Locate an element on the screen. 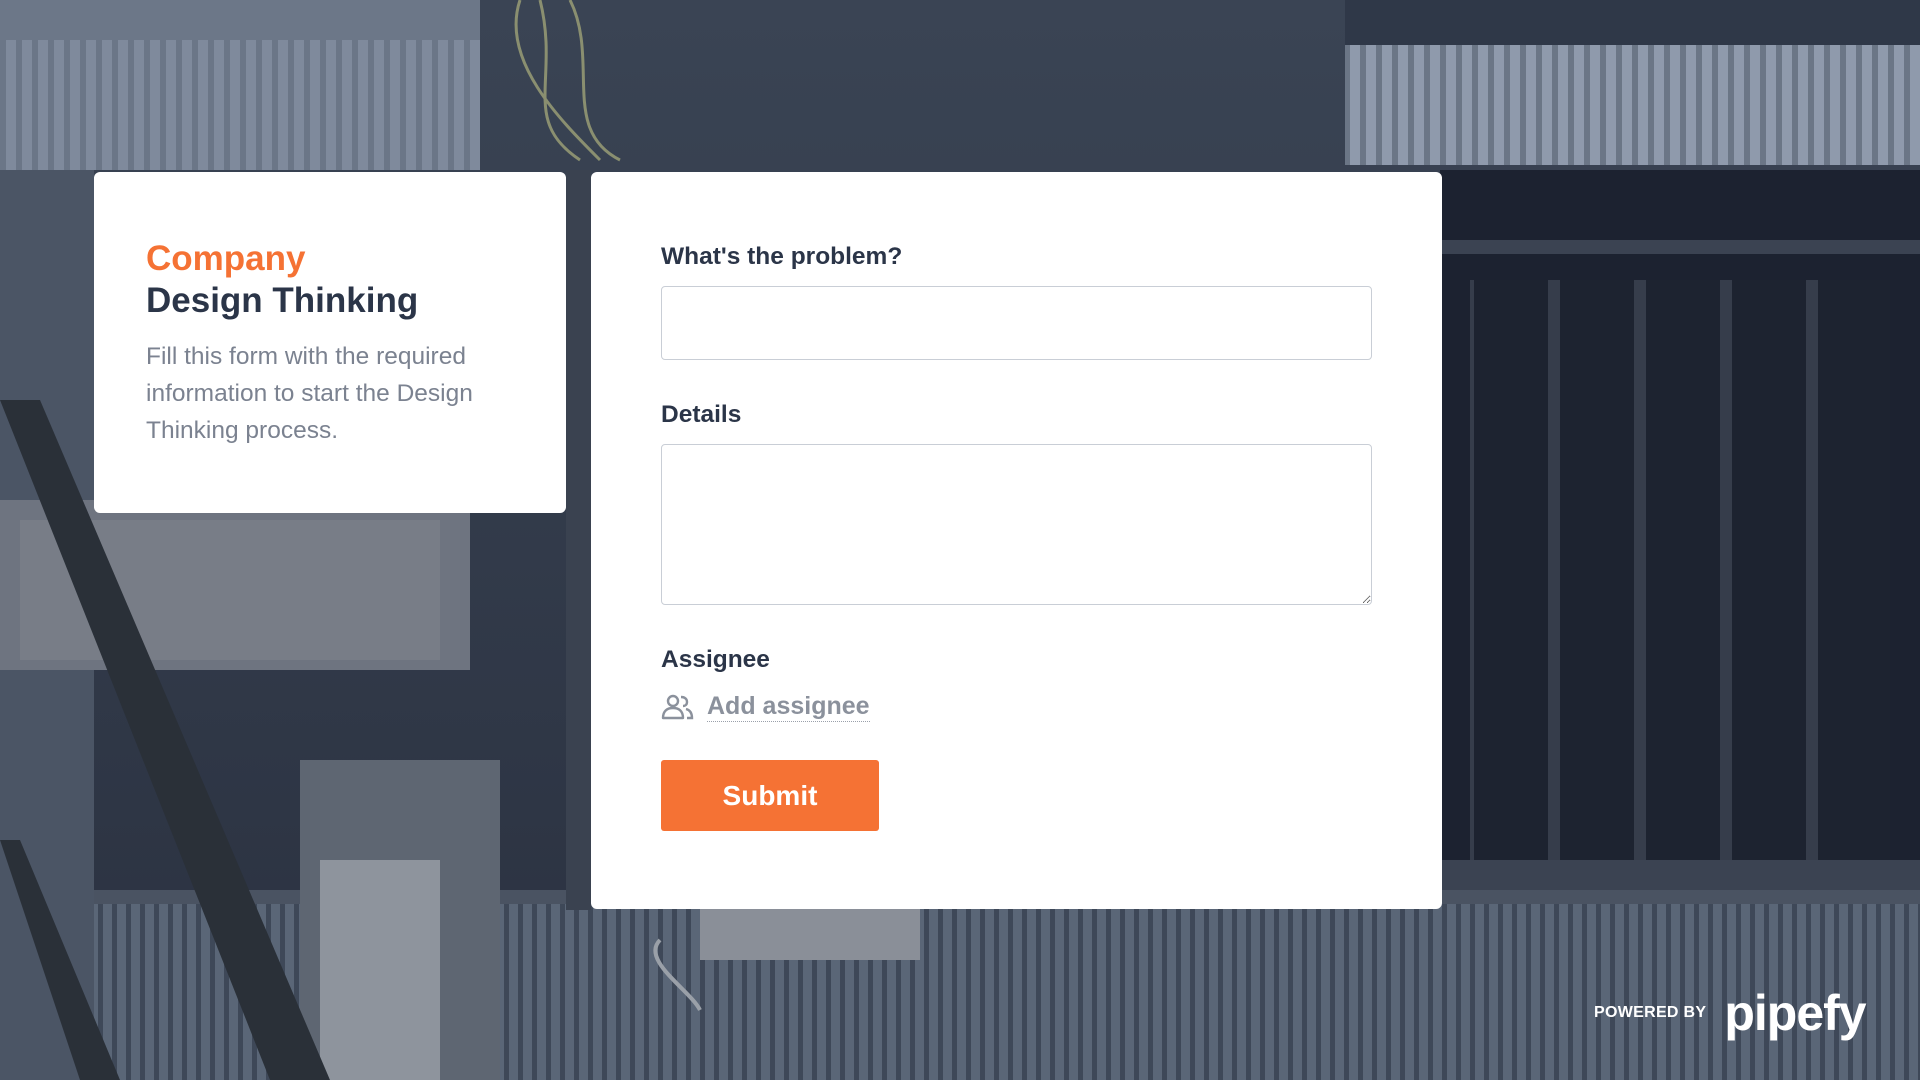 The image size is (1920, 1080). powered-by-badge: POWERED BY pipefy is located at coordinates (1730, 1013).